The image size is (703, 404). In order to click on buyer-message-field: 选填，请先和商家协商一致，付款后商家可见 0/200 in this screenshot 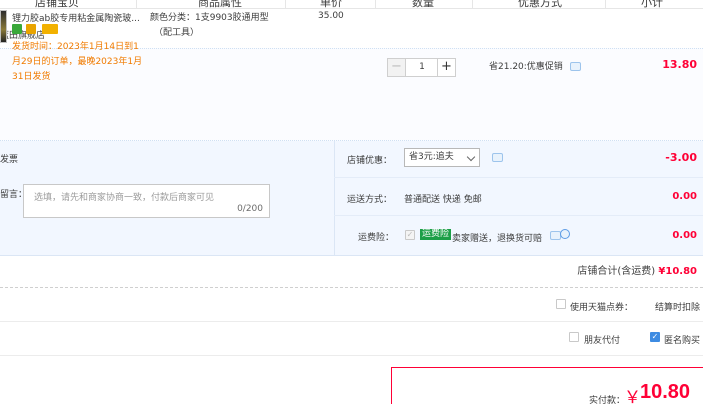, I will do `click(146, 201)`.